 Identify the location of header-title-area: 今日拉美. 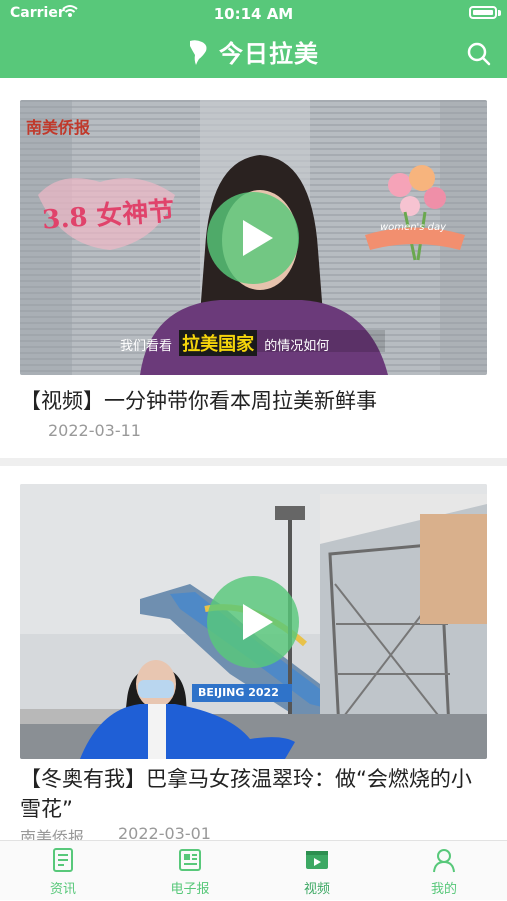
(253, 52).